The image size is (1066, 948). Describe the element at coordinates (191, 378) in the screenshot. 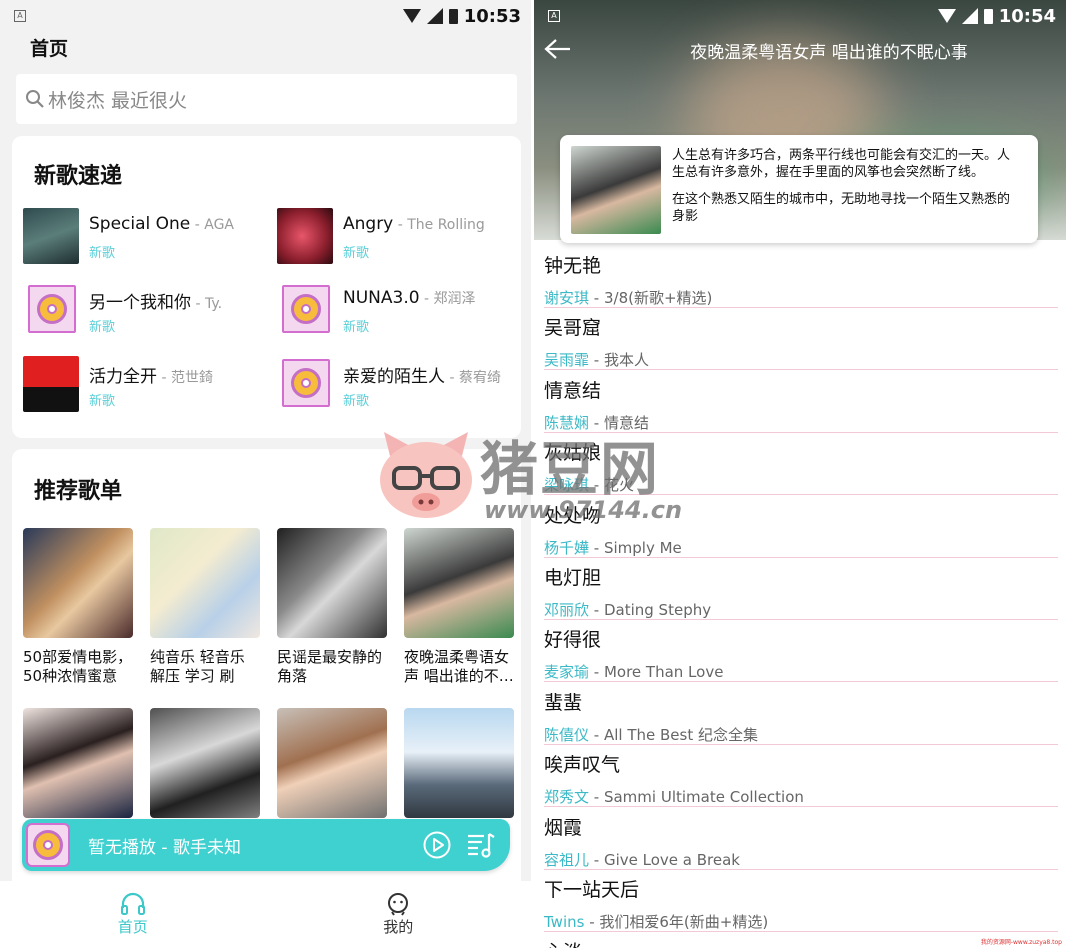

I see `song-artist: 范世錡` at that location.